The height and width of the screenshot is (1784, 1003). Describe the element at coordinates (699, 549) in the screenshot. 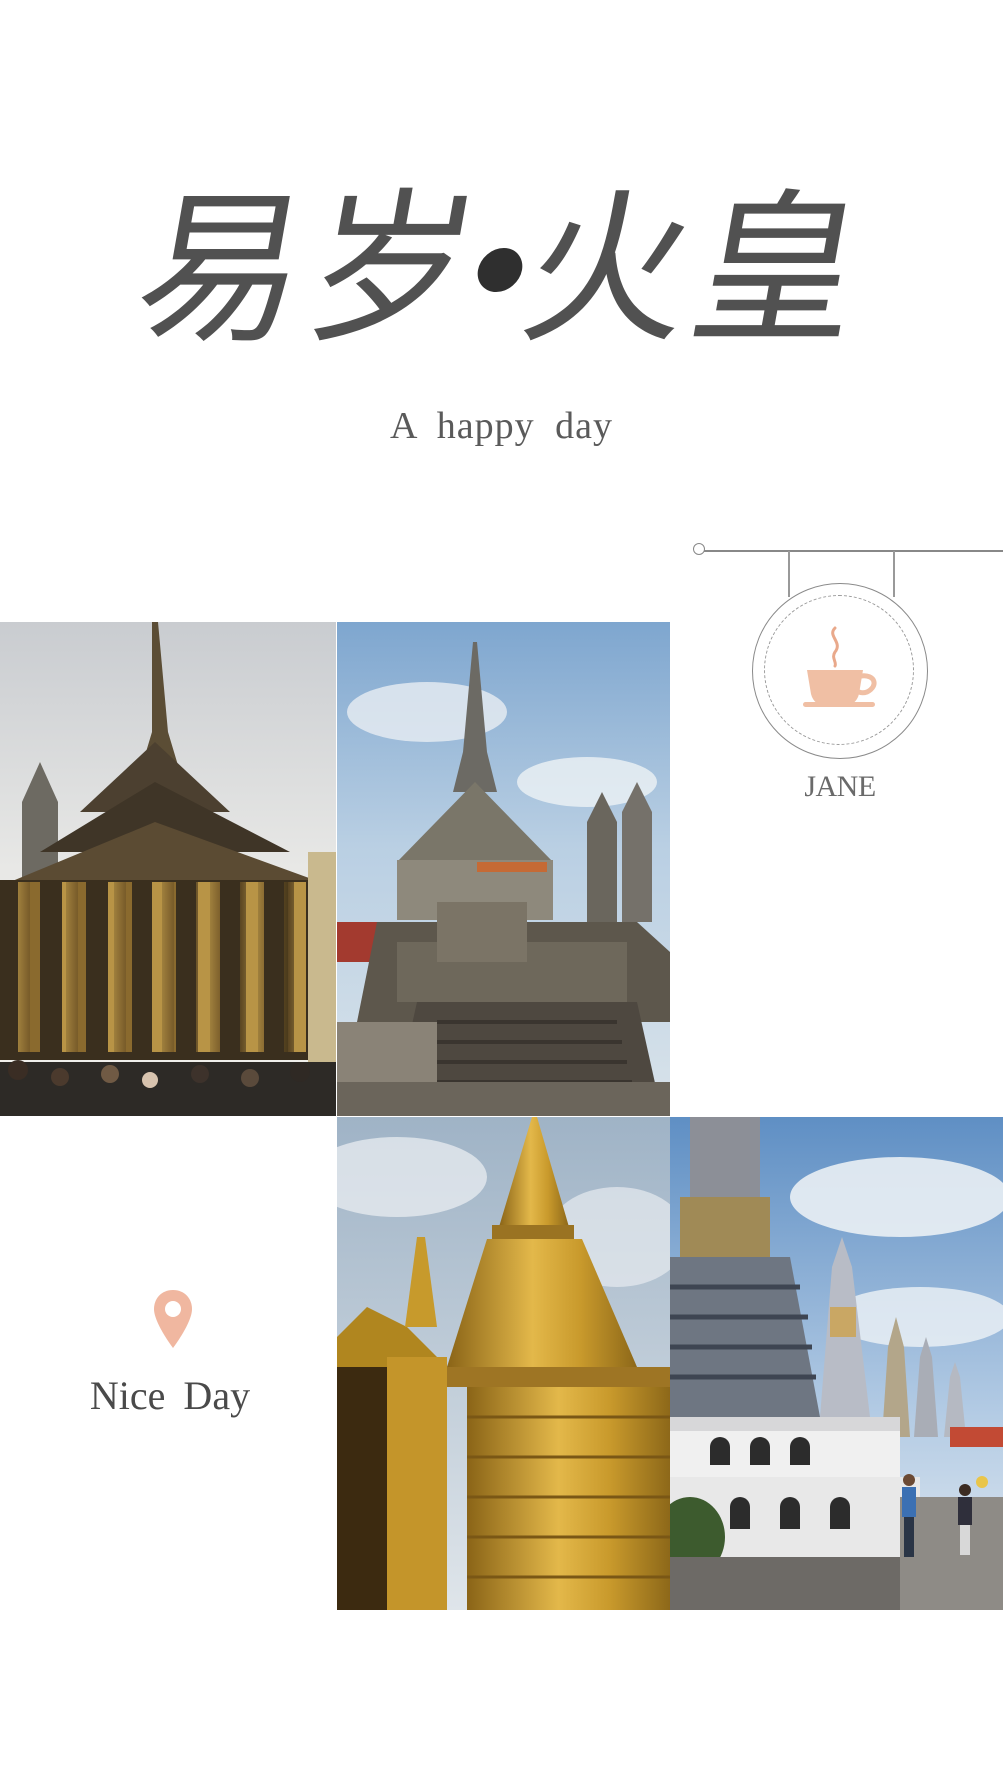

I see `hanging-knot` at that location.